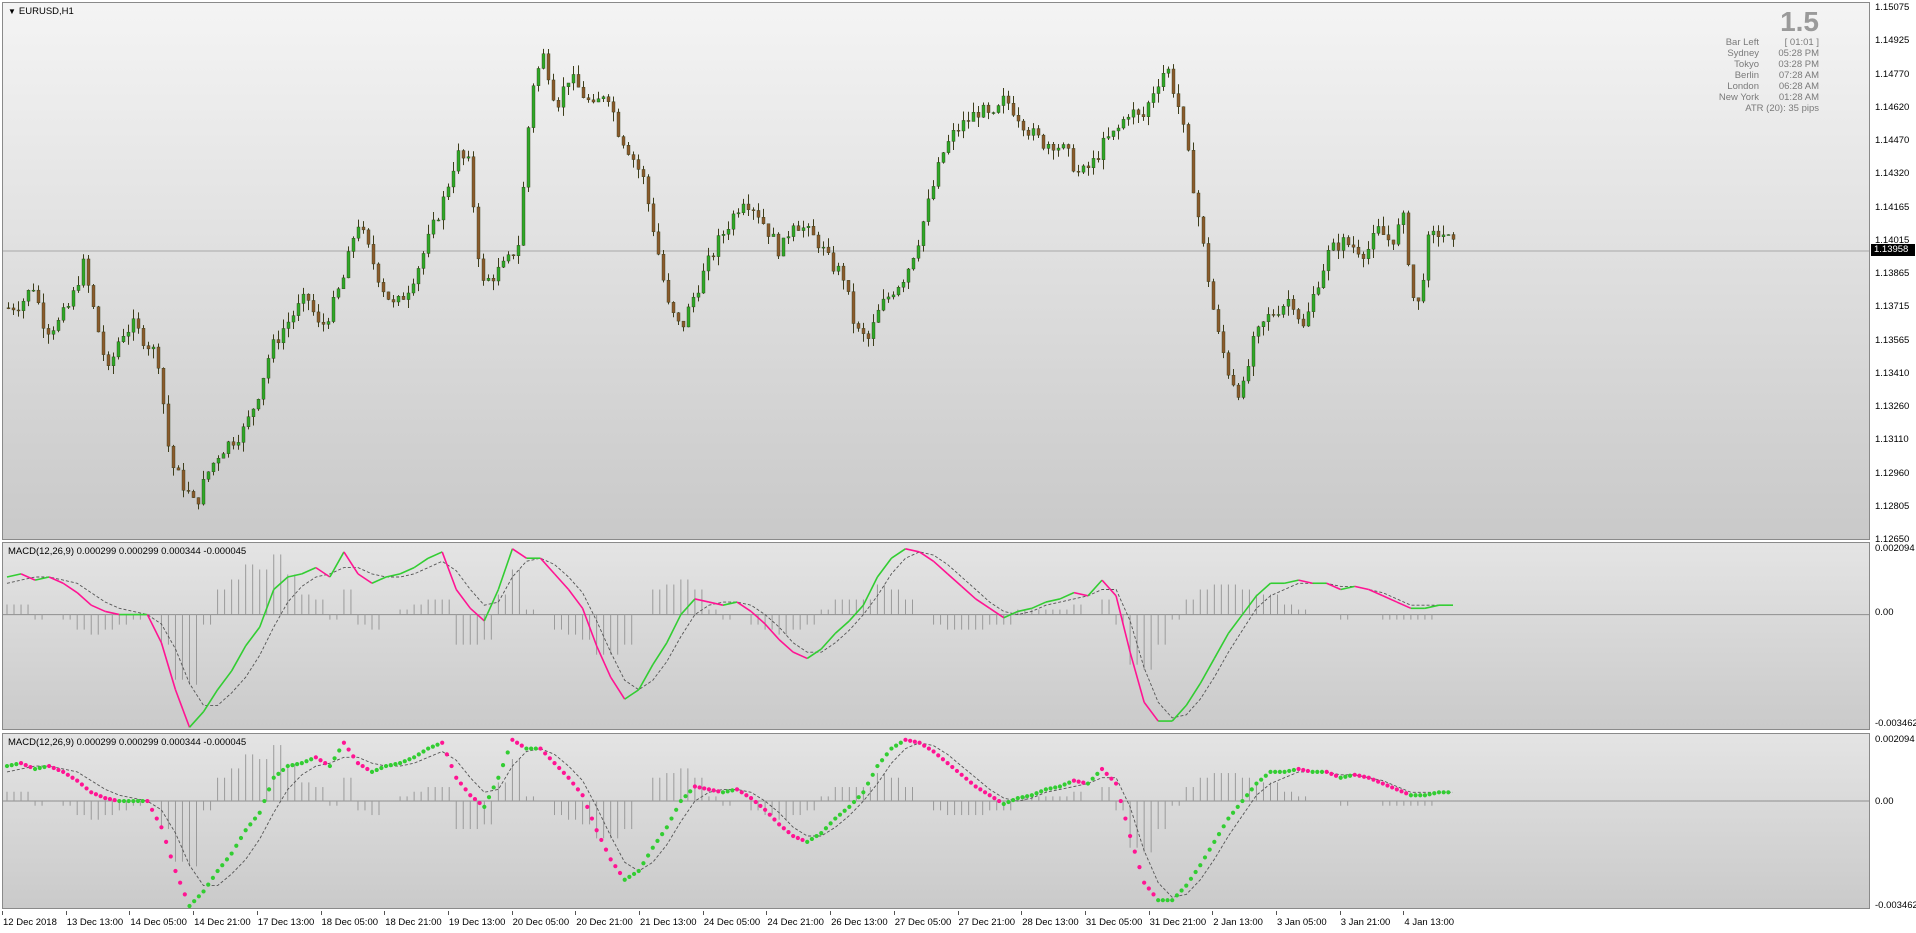 Image resolution: width=1916 pixels, height=933 pixels. What do you see at coordinates (1801, 42) in the screenshot?
I see `clock-row-value: [ 01:01 ]` at bounding box center [1801, 42].